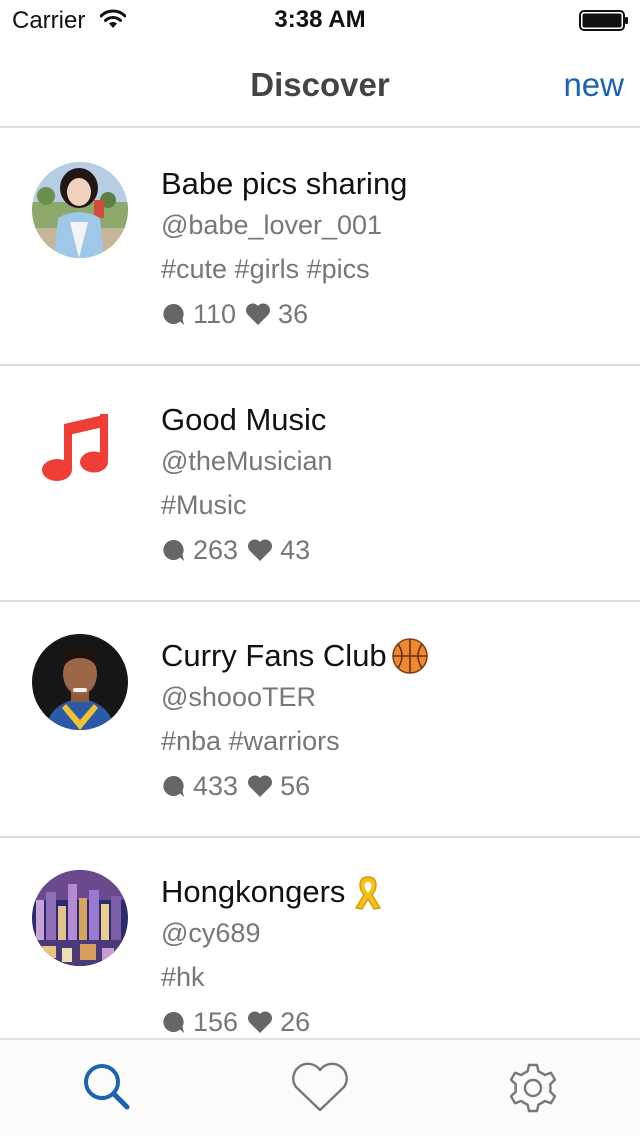  What do you see at coordinates (368, 893) in the screenshot?
I see `yellow-ribbon-icon` at bounding box center [368, 893].